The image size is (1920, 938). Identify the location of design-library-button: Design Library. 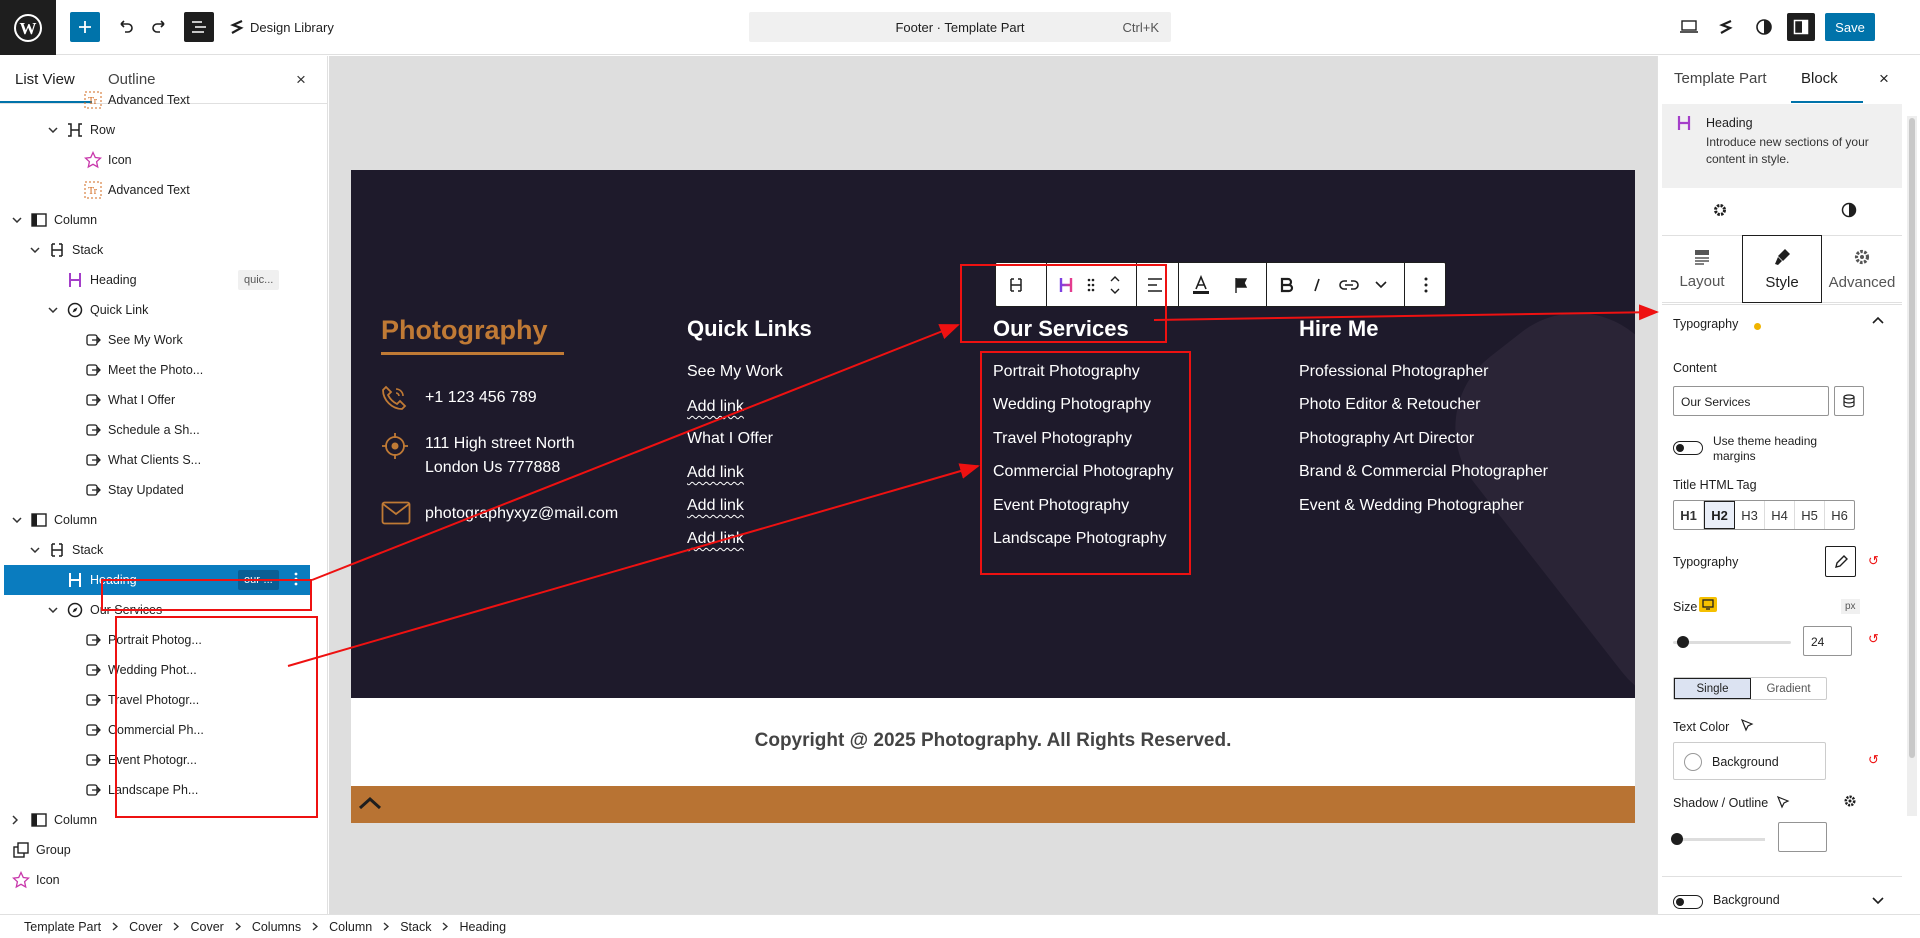
(282, 27).